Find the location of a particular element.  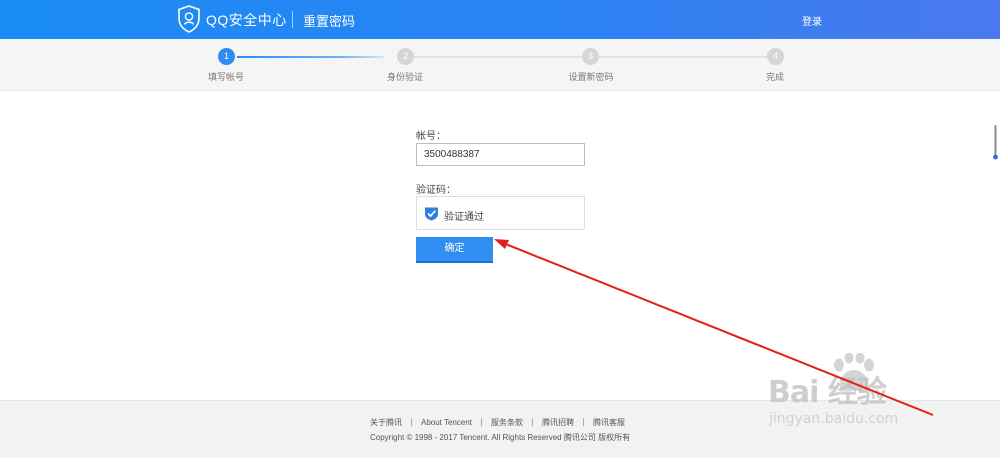

qq-shield-logo-icon is located at coordinates (189, 19).